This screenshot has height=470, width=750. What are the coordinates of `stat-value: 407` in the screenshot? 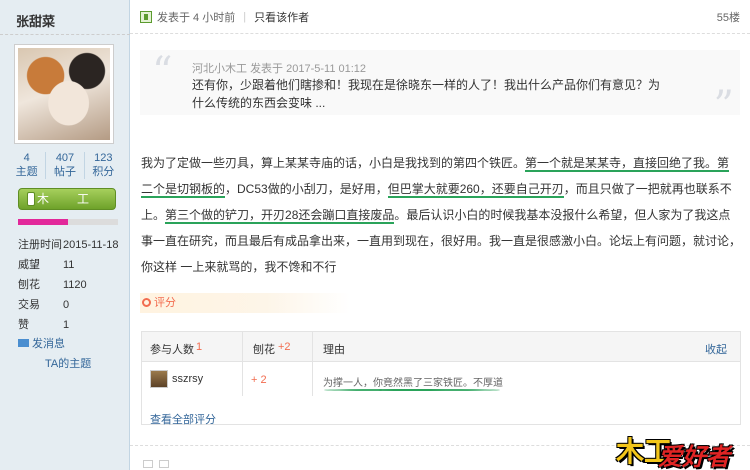 It's located at (65, 158).